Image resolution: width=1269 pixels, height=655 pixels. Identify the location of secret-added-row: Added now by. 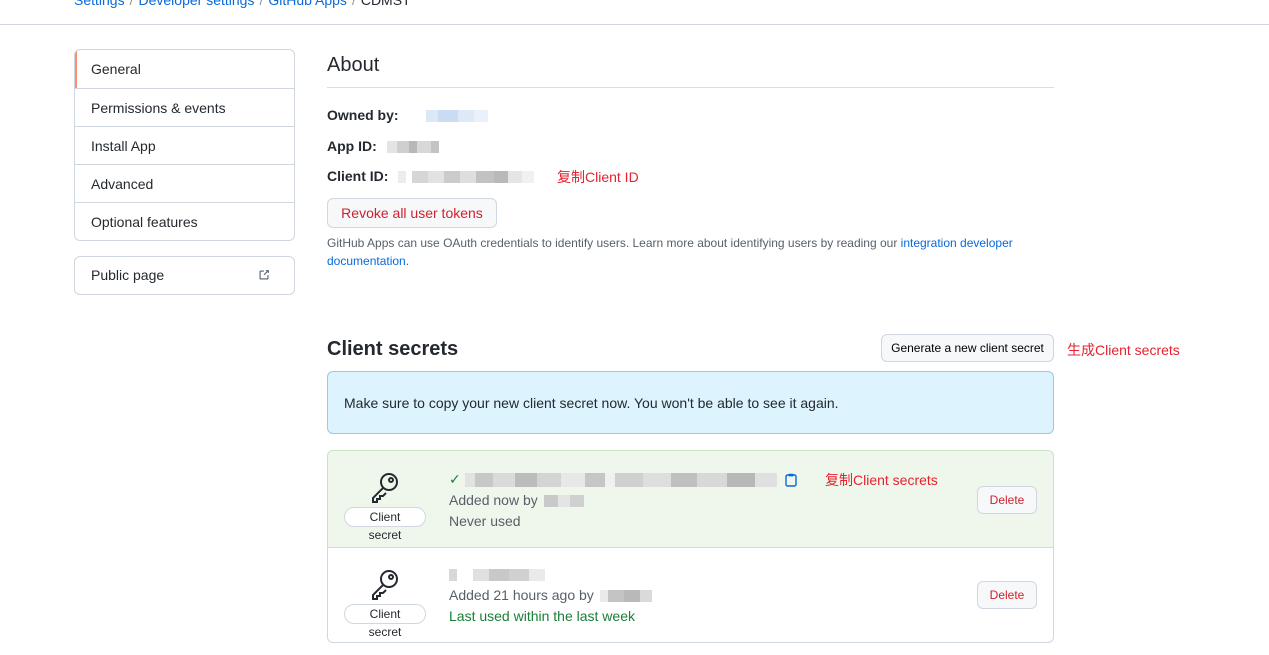
(623, 500).